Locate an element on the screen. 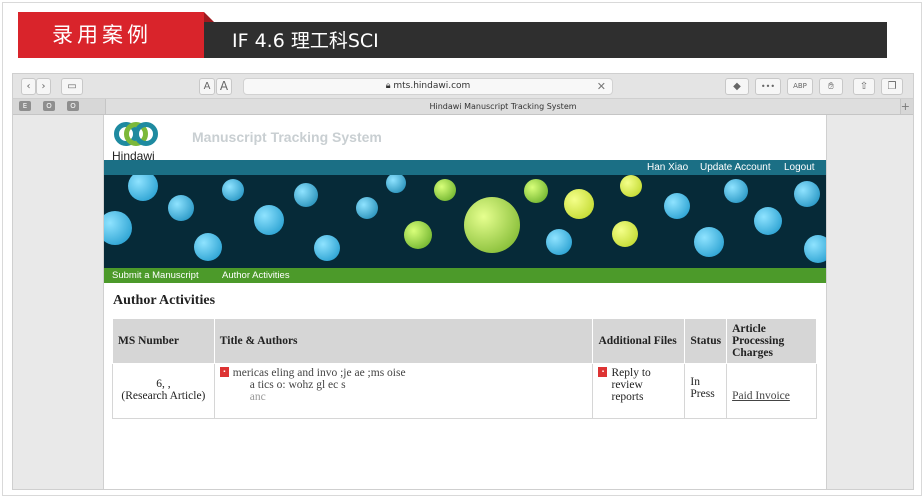  address-bar: 🔒︎ mts.hindawi.com ✕ is located at coordinates (428, 86).